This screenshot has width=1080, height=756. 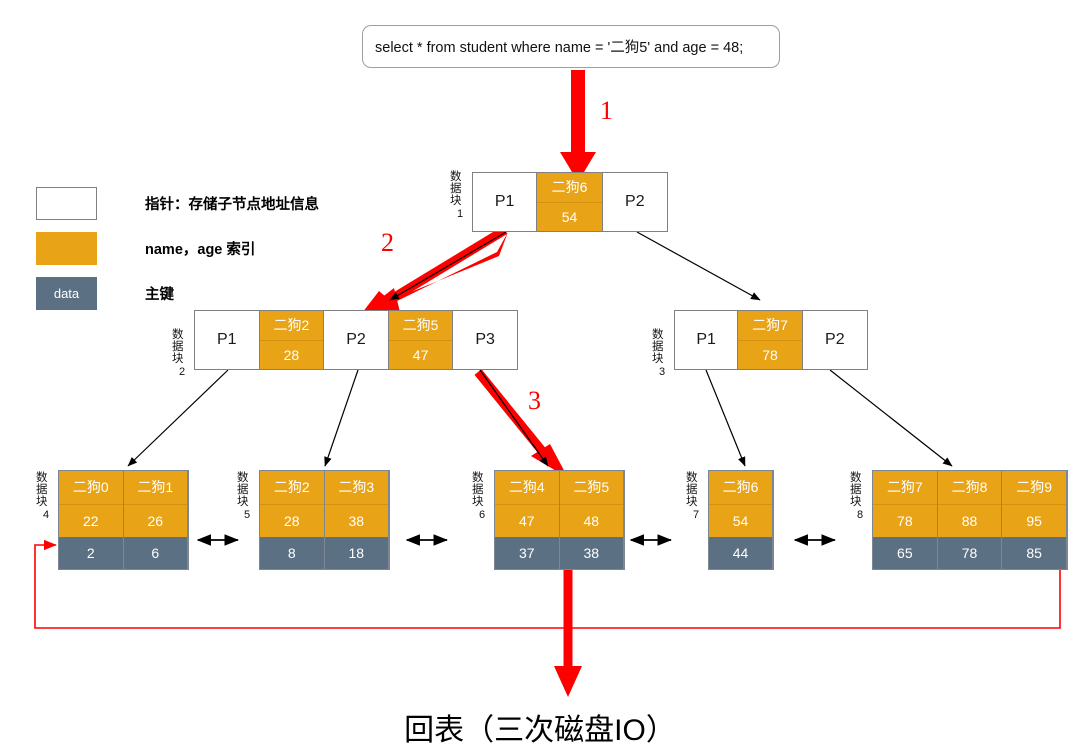 What do you see at coordinates (578, 126) in the screenshot?
I see `step-1-arrow` at bounding box center [578, 126].